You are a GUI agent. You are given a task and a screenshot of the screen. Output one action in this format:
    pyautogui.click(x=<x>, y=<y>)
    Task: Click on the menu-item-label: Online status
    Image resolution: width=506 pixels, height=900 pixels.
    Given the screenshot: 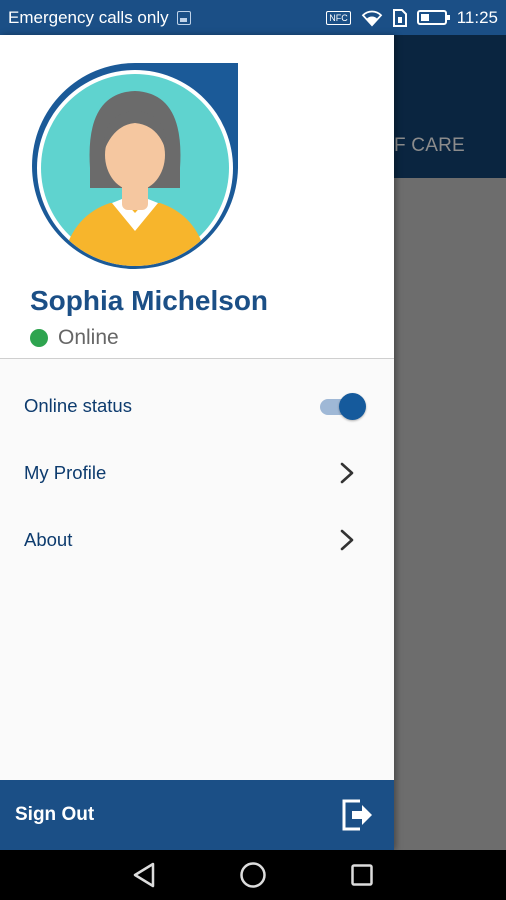 What is the action you would take?
    pyautogui.click(x=78, y=405)
    